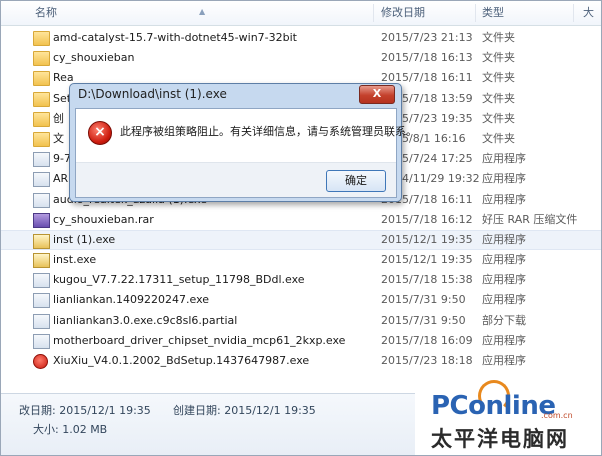  What do you see at coordinates (268, 131) in the screenshot?
I see `dialog-message: 此程序被组策略阻止。有关详细信息，请与系统管理员联系。` at bounding box center [268, 131].